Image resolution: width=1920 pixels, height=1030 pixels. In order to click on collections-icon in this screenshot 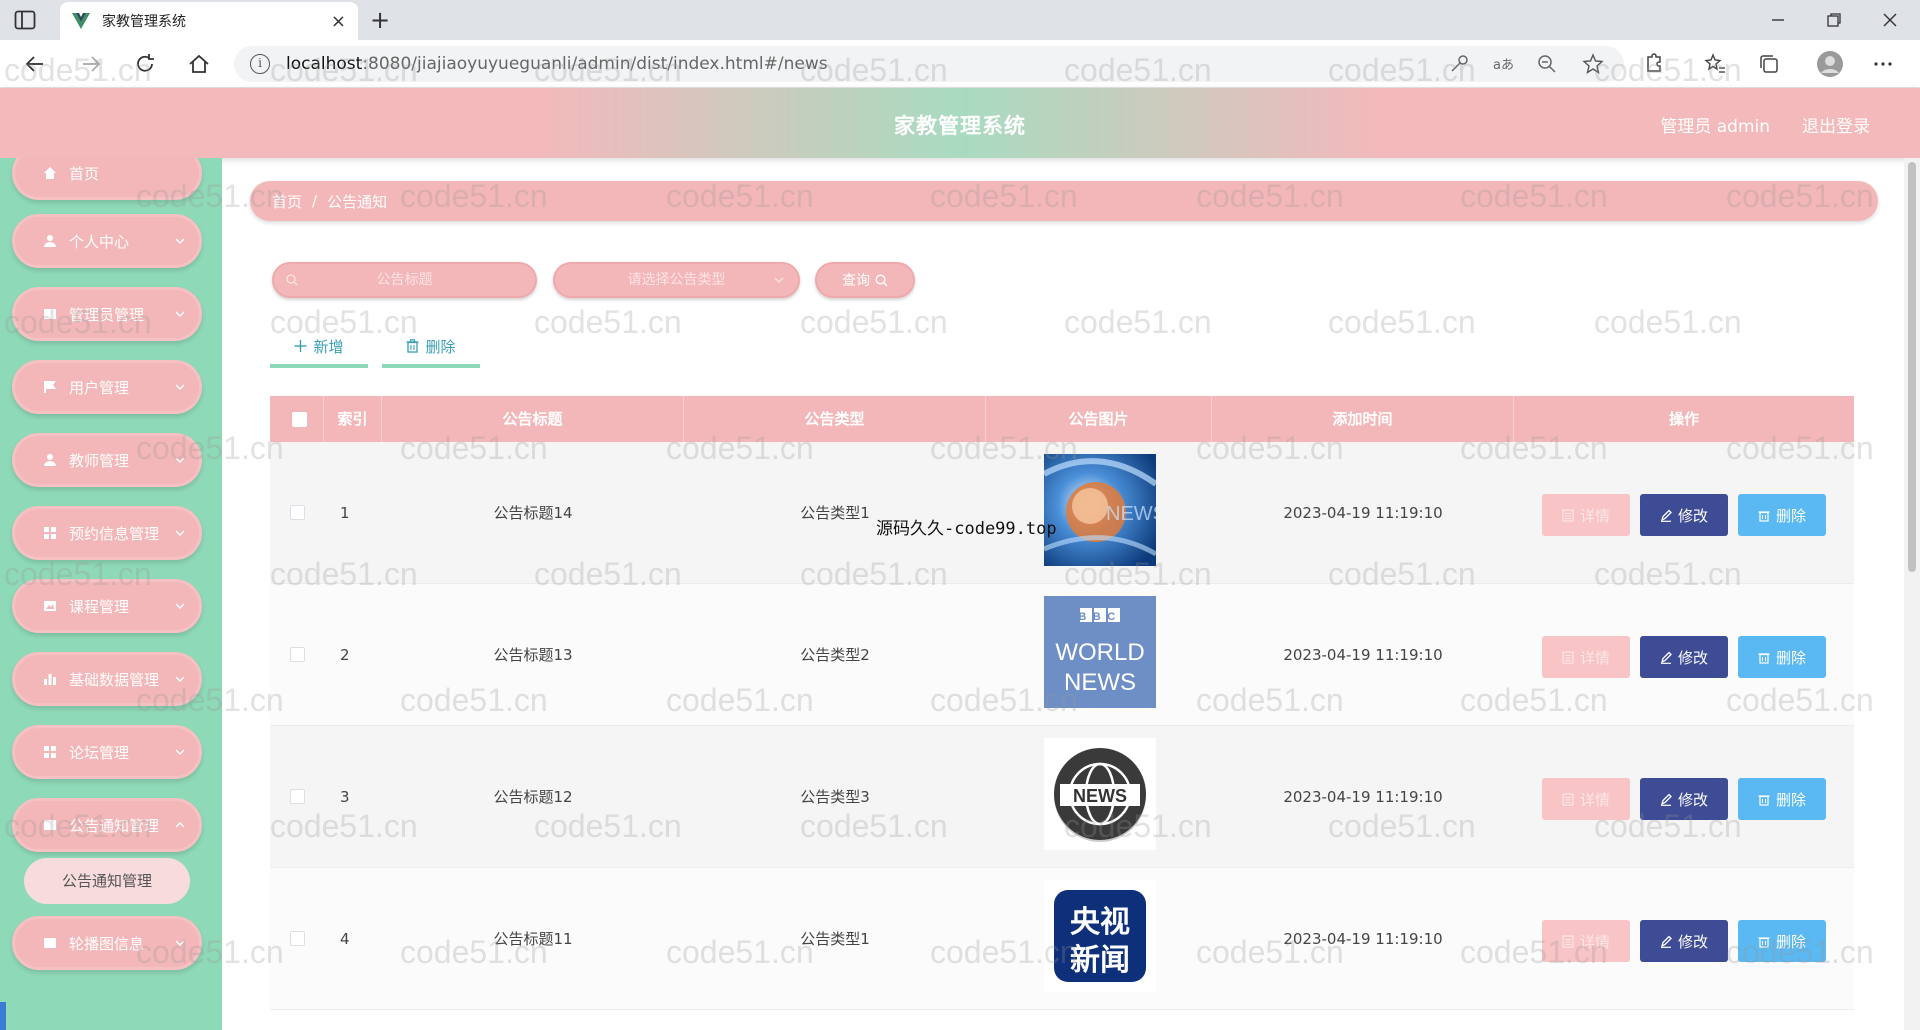, I will do `click(1769, 64)`.